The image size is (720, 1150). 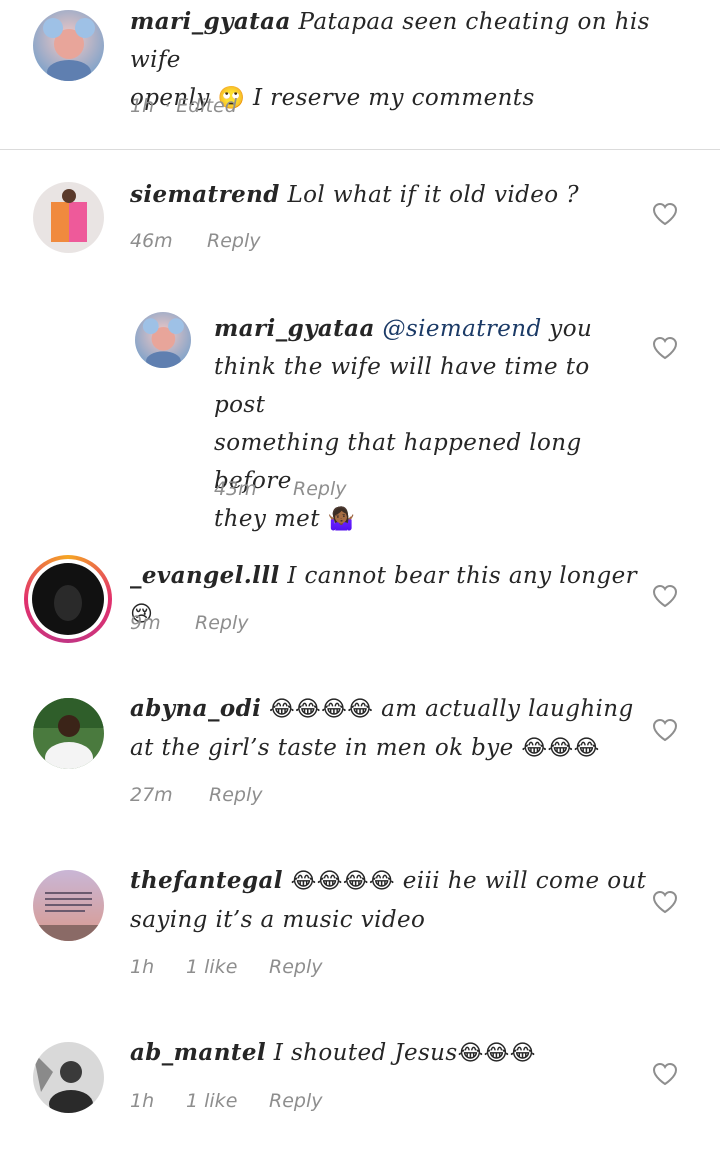 I want to click on username: _evangel.lll, so click(x=205, y=575).